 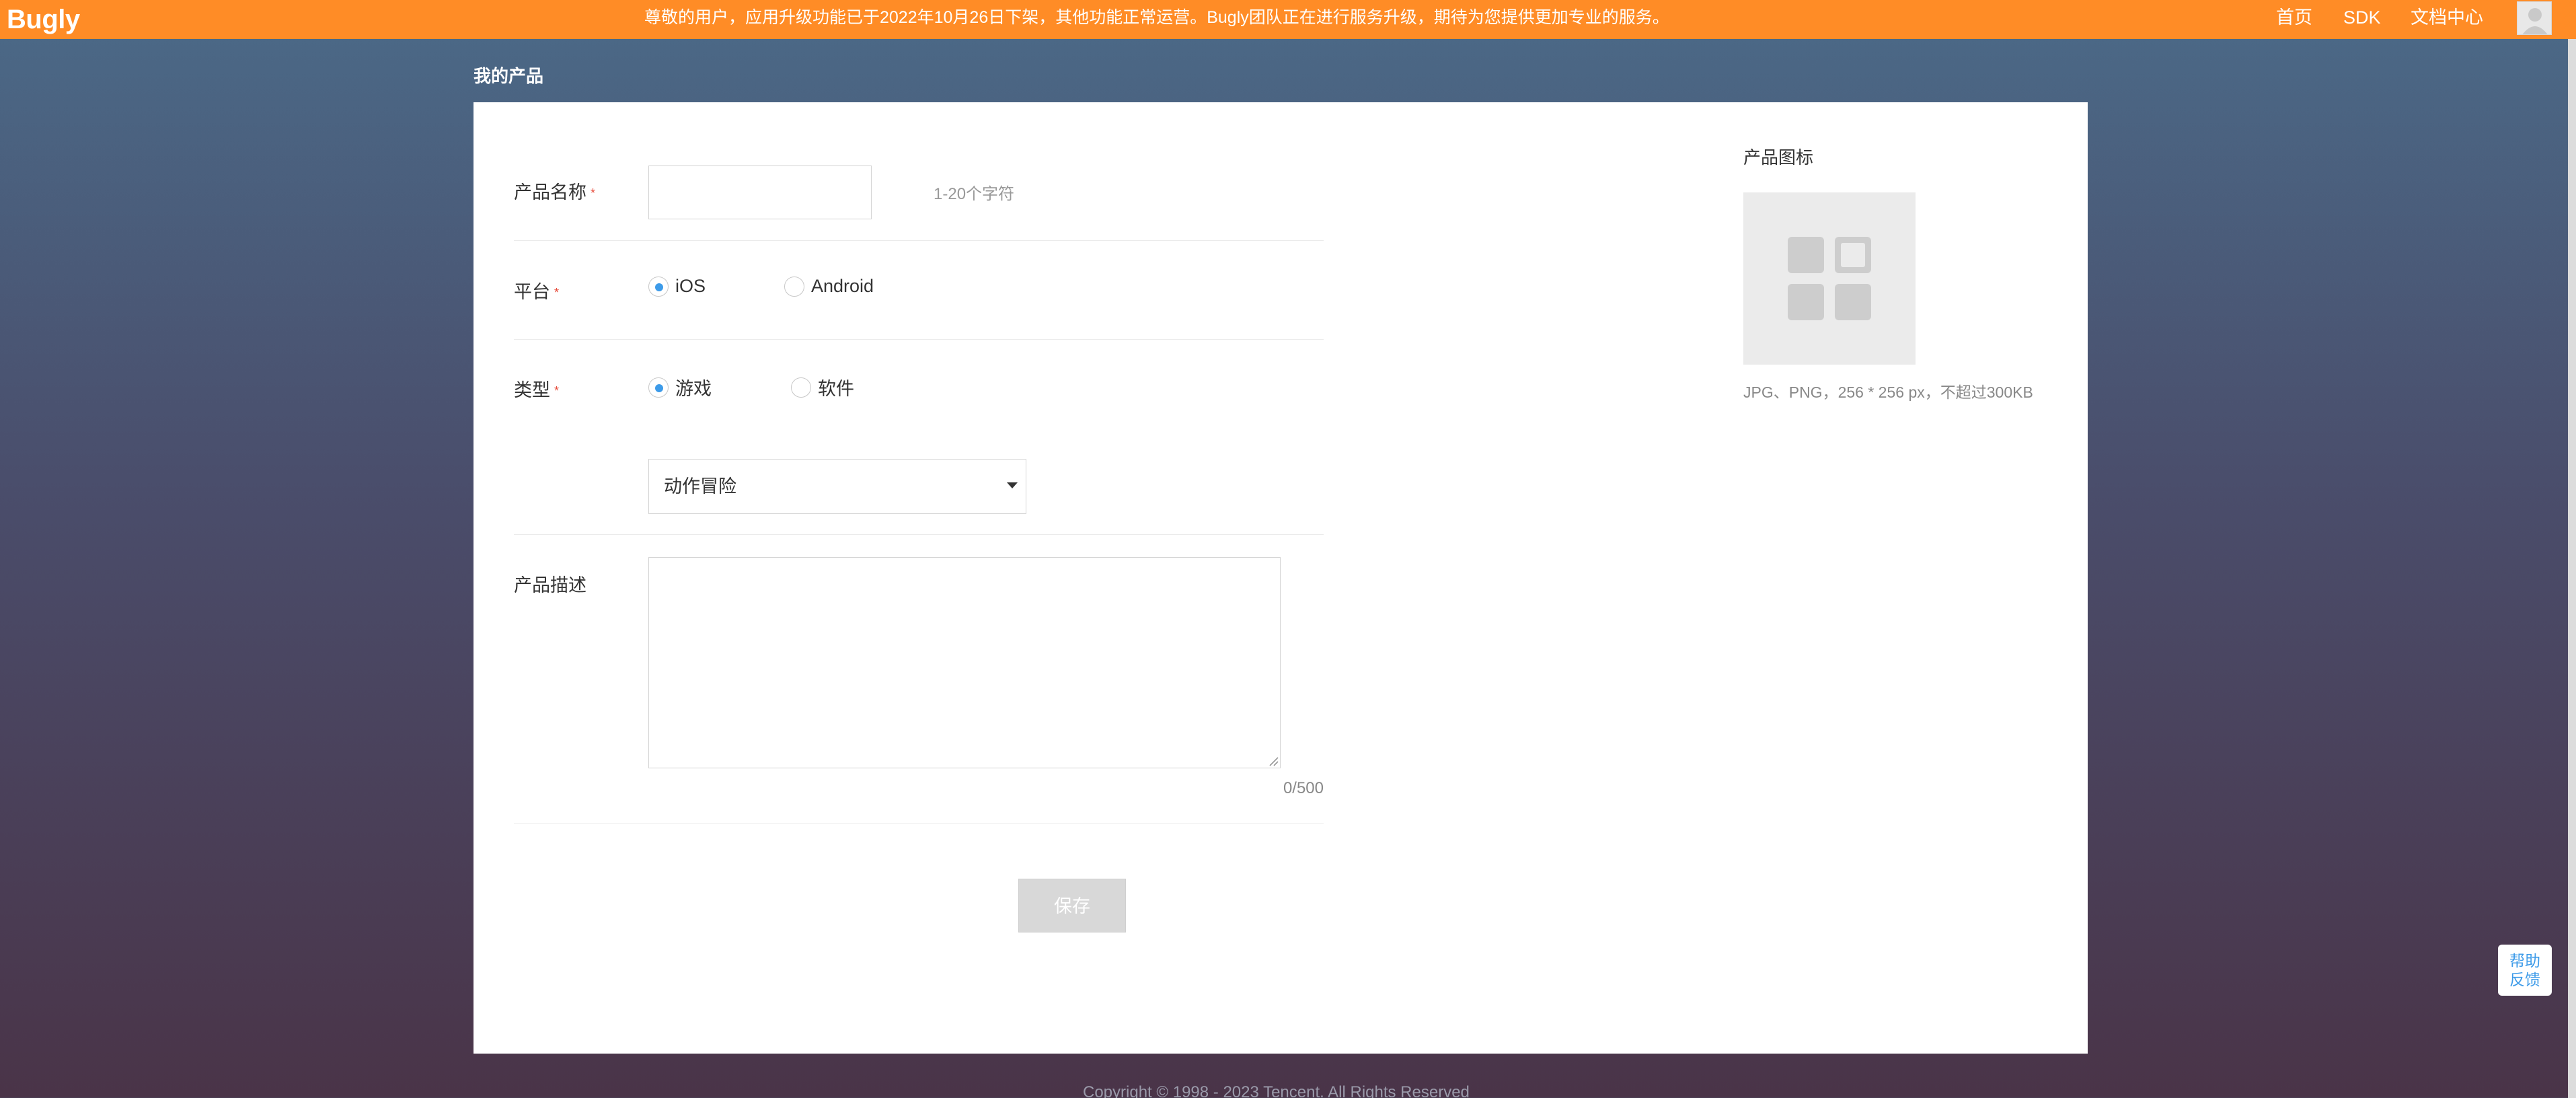 I want to click on user-silhouette-icon, so click(x=2535, y=21).